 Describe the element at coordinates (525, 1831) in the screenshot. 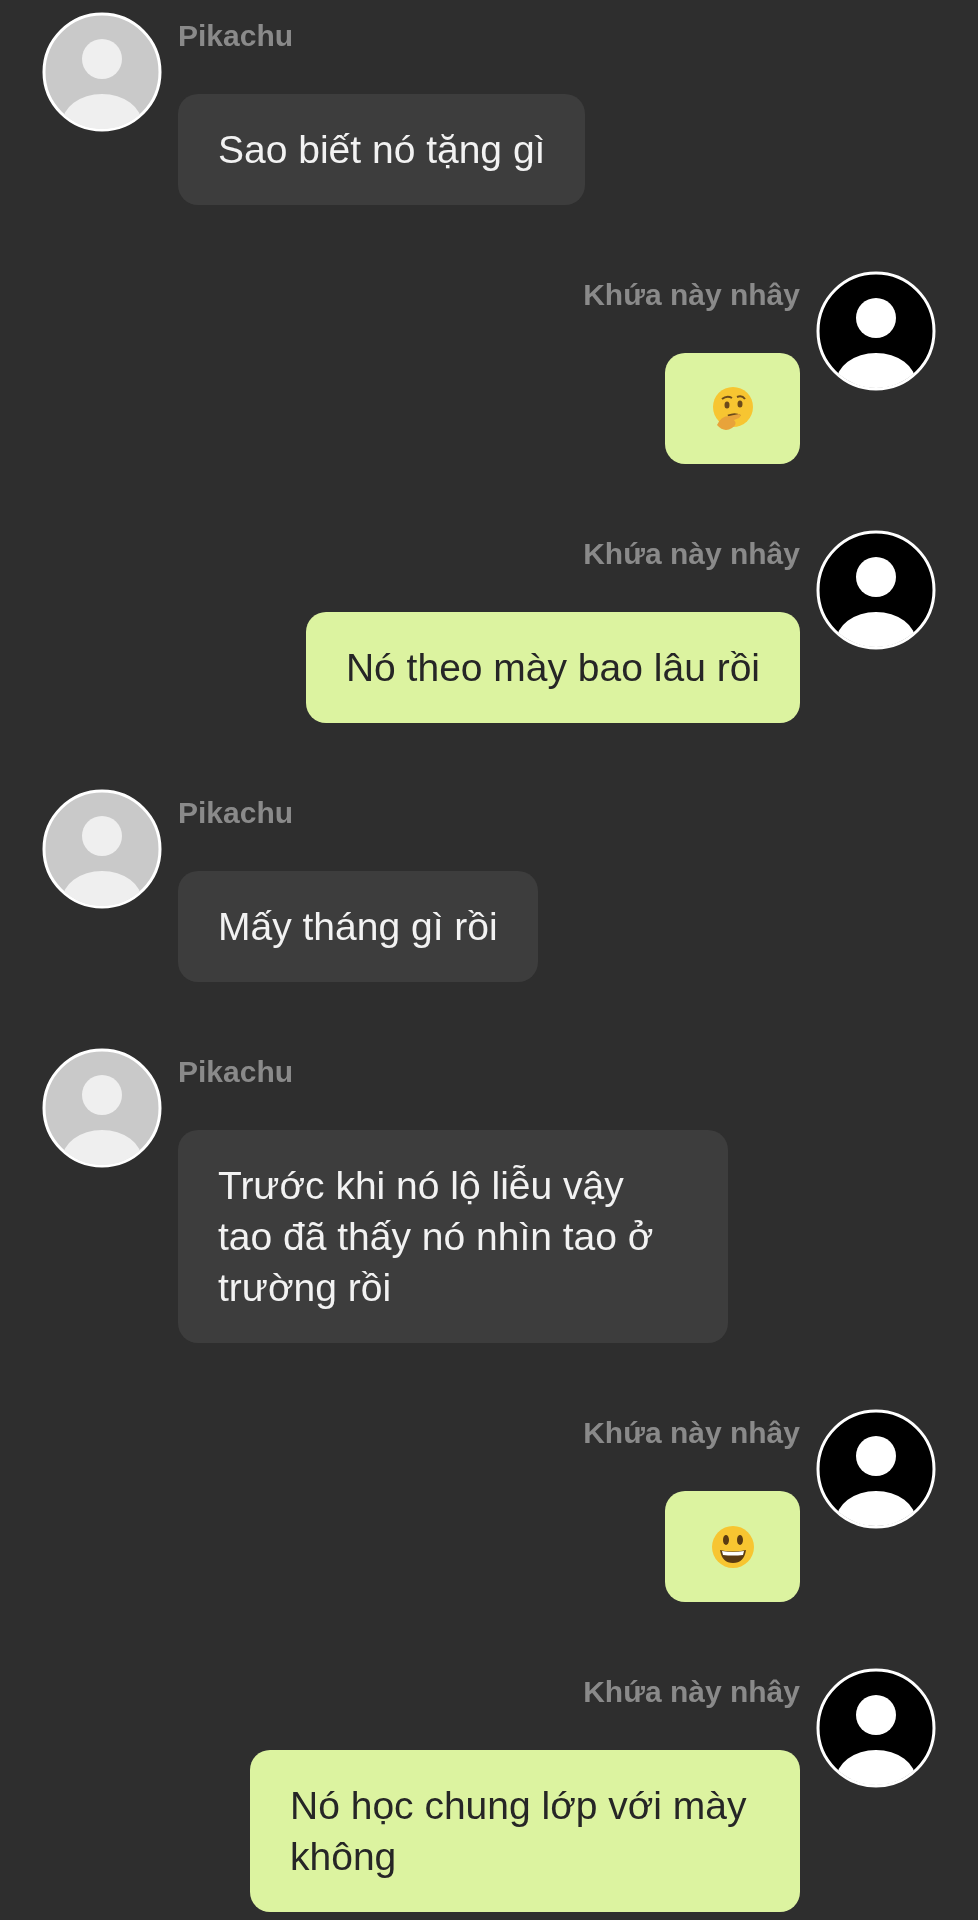

I see `message-bubble: Nó học chung lớp với mày không` at that location.